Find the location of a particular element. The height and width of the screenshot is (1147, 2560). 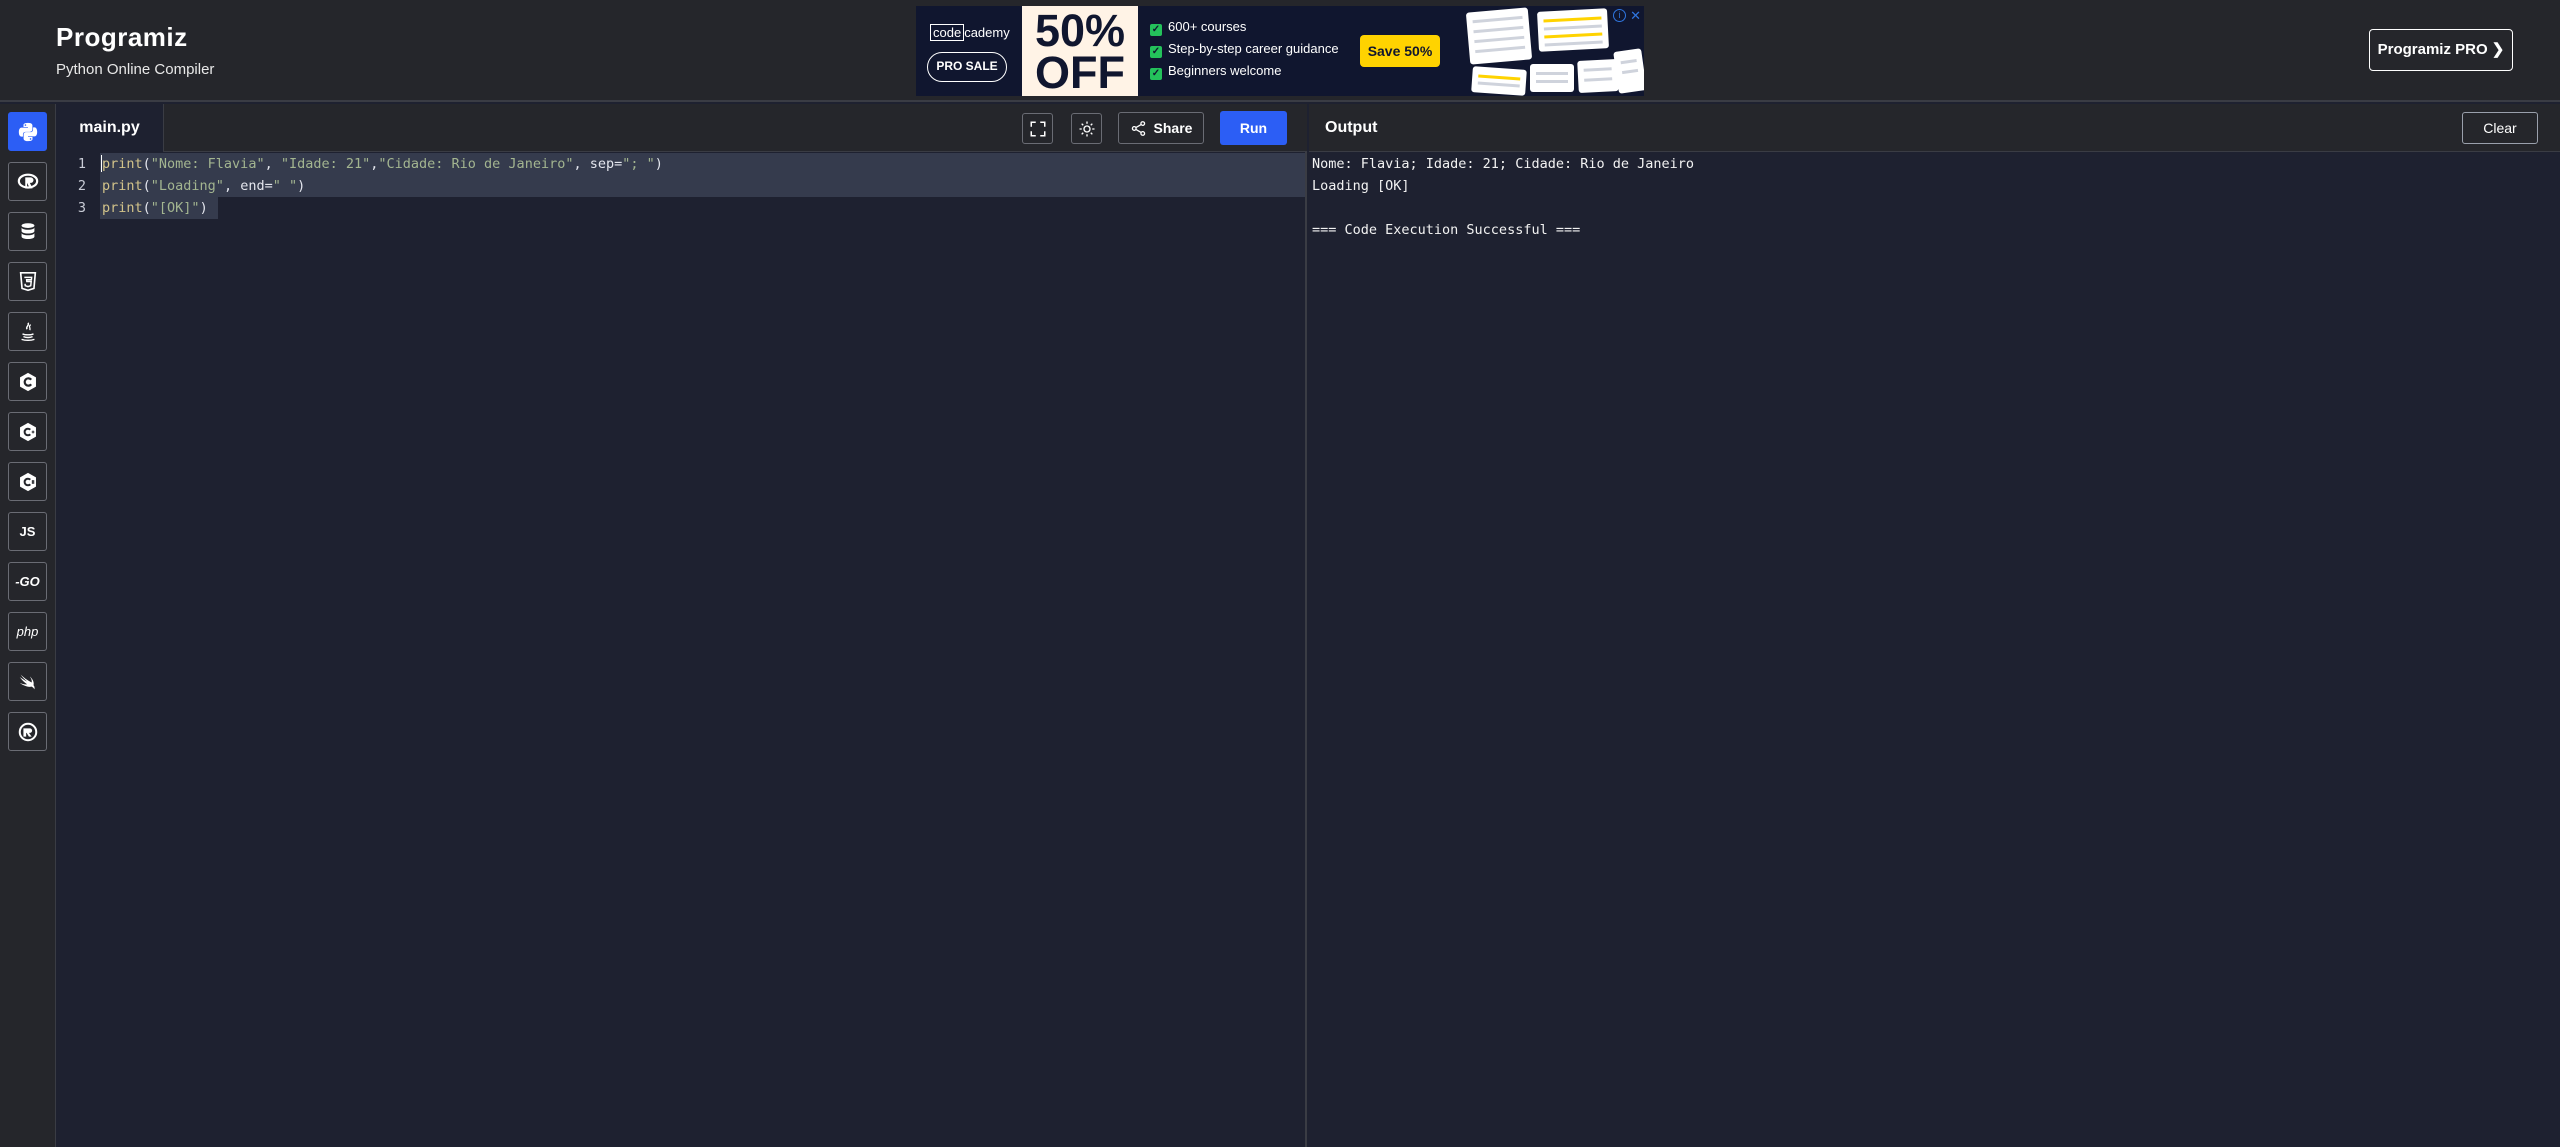

r-icon is located at coordinates (27, 181).